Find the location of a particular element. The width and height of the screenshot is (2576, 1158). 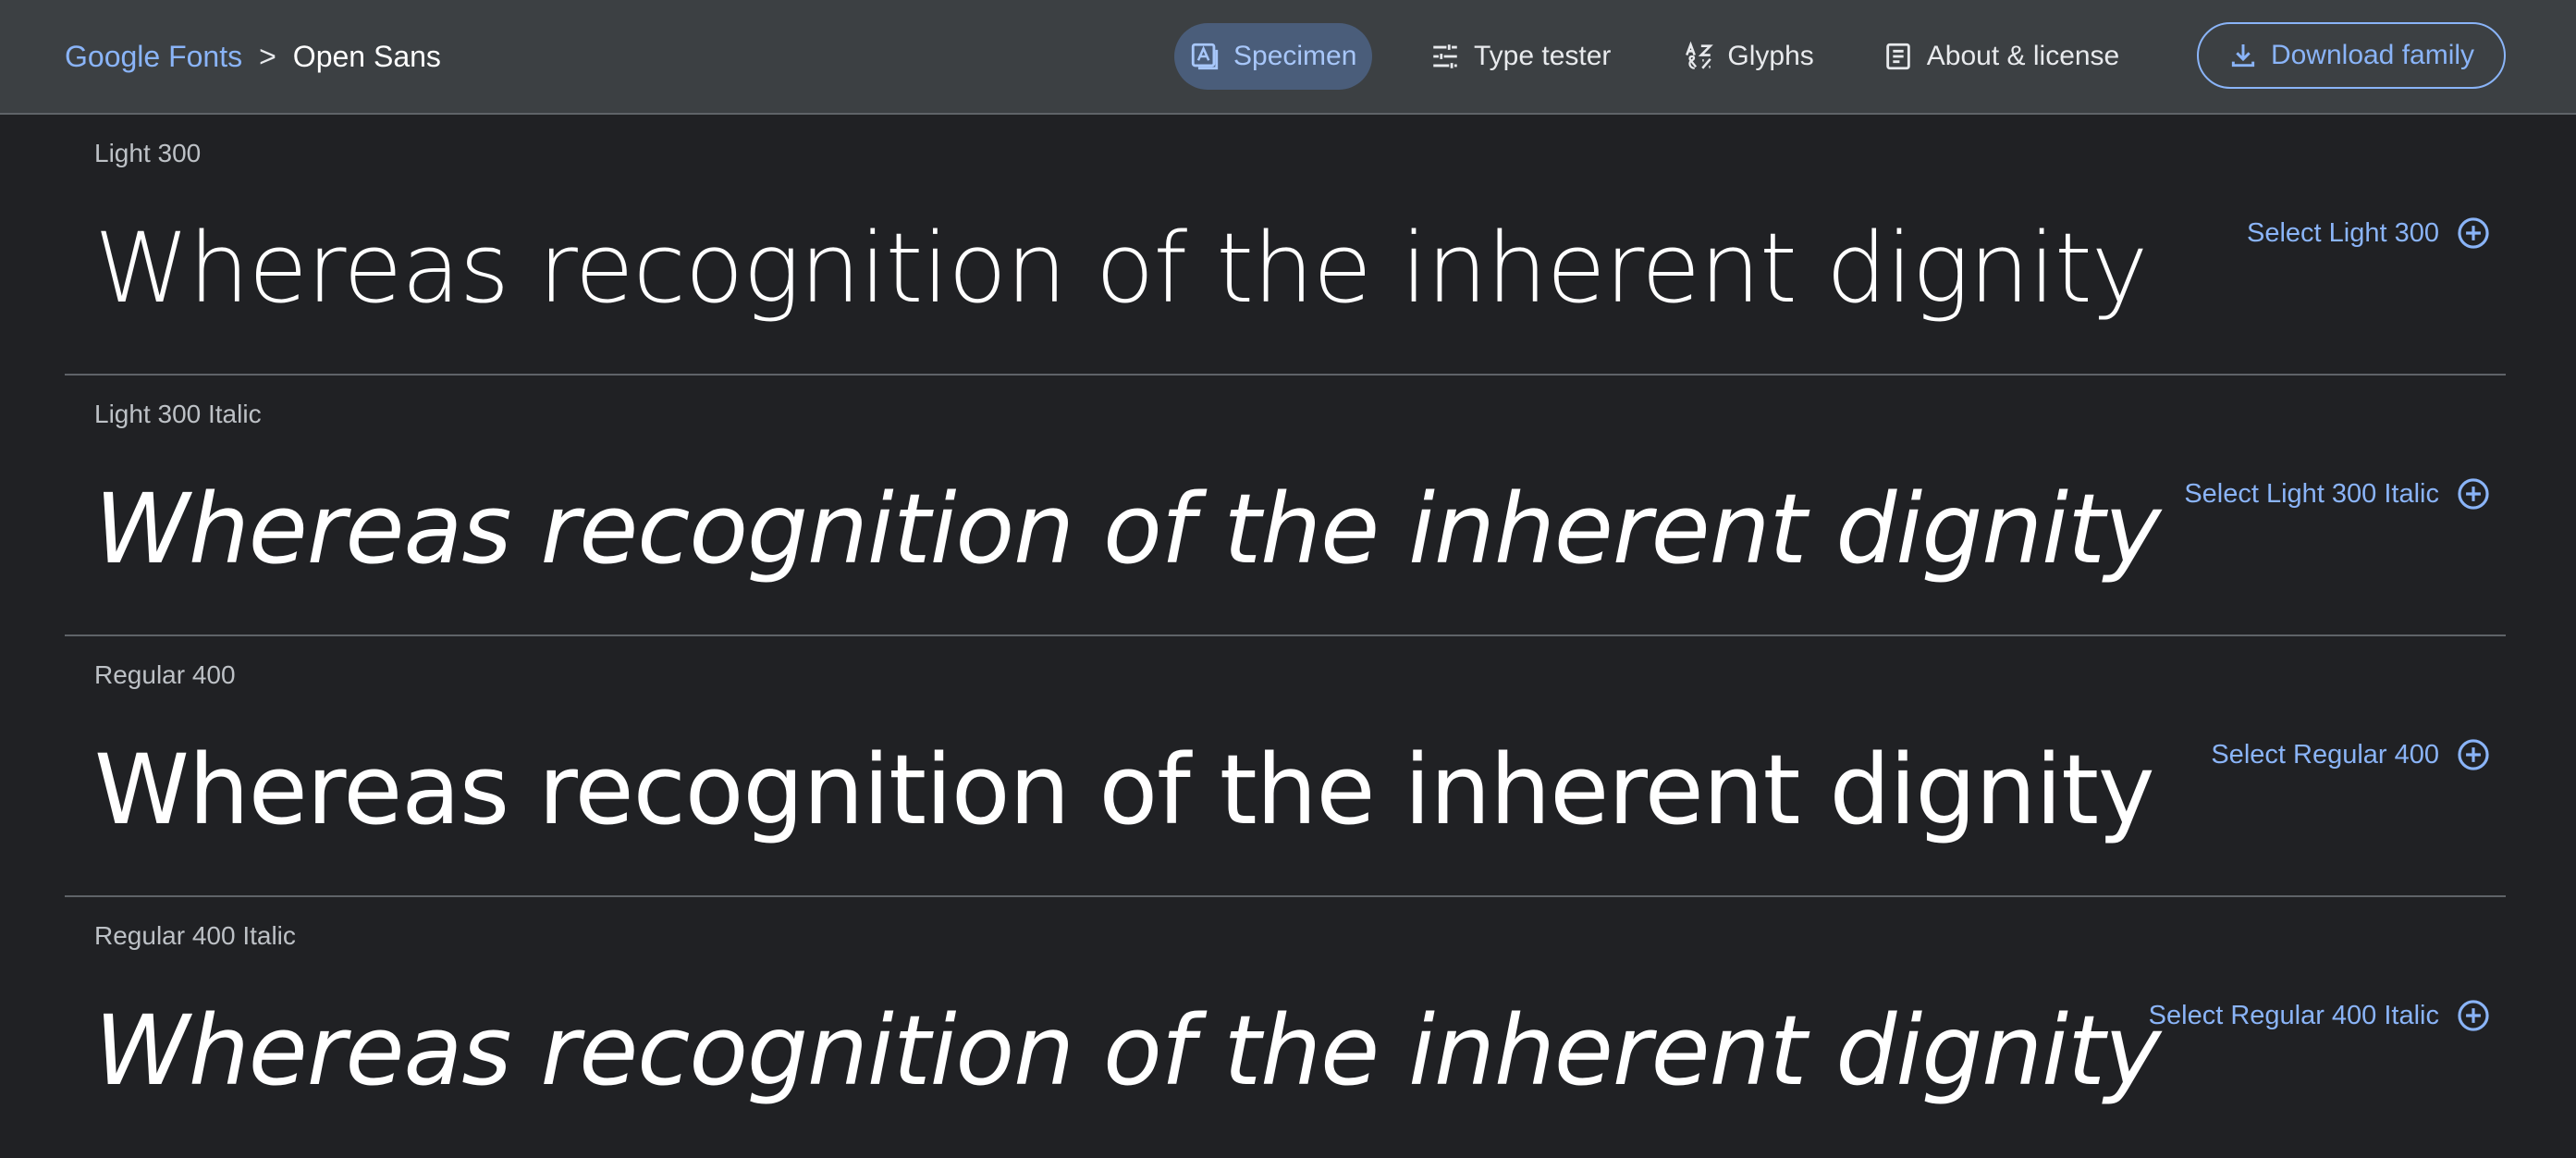

tab-specimen: Specimen is located at coordinates (1273, 56).